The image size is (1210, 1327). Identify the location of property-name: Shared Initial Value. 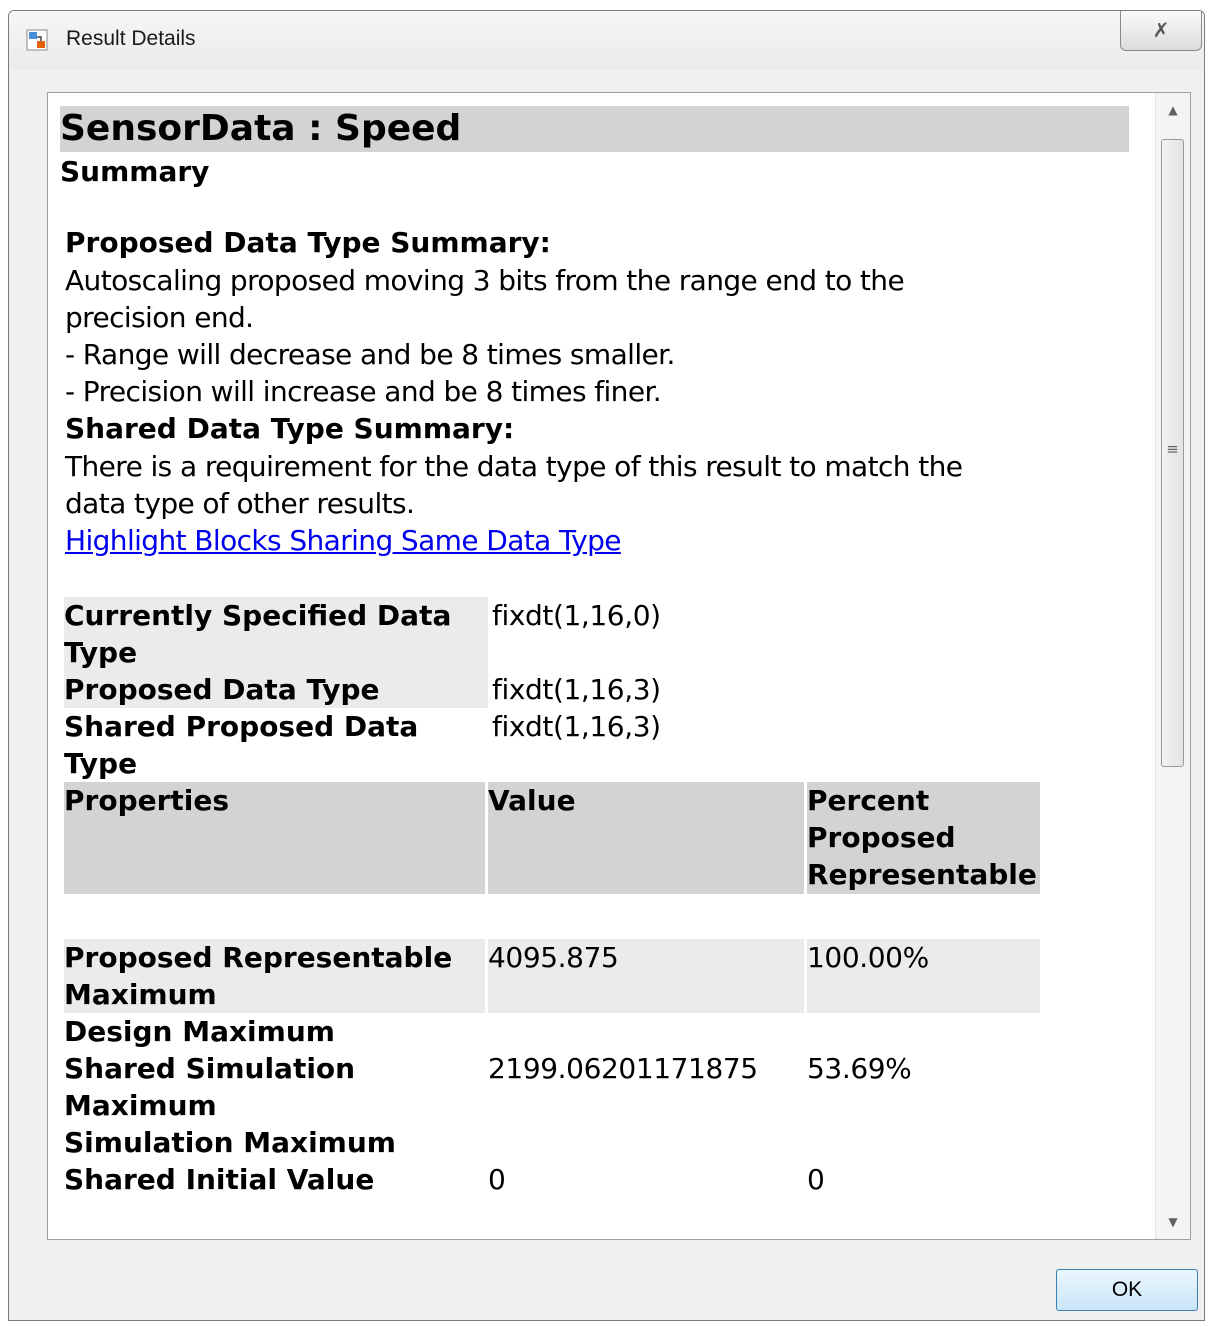
(219, 1179).